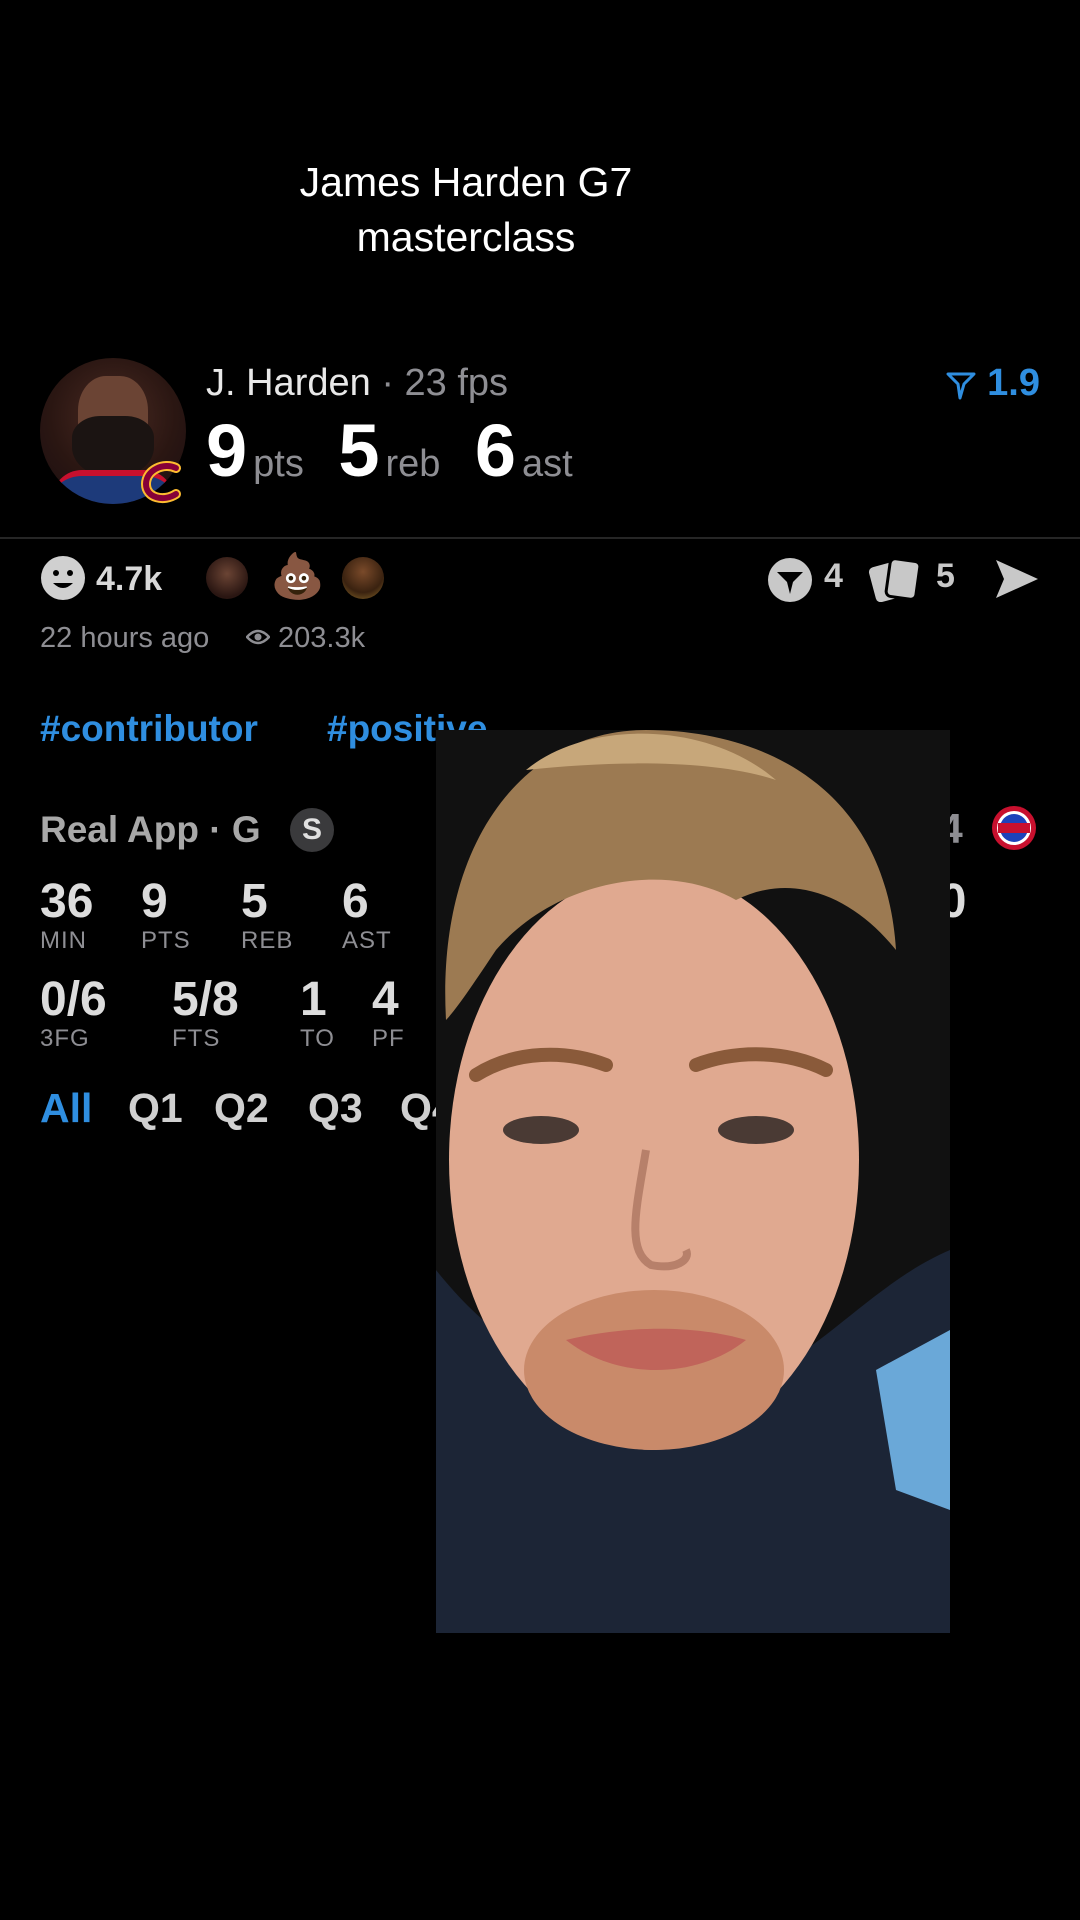  I want to click on caption-line-1: James Harden G7, so click(466, 182).